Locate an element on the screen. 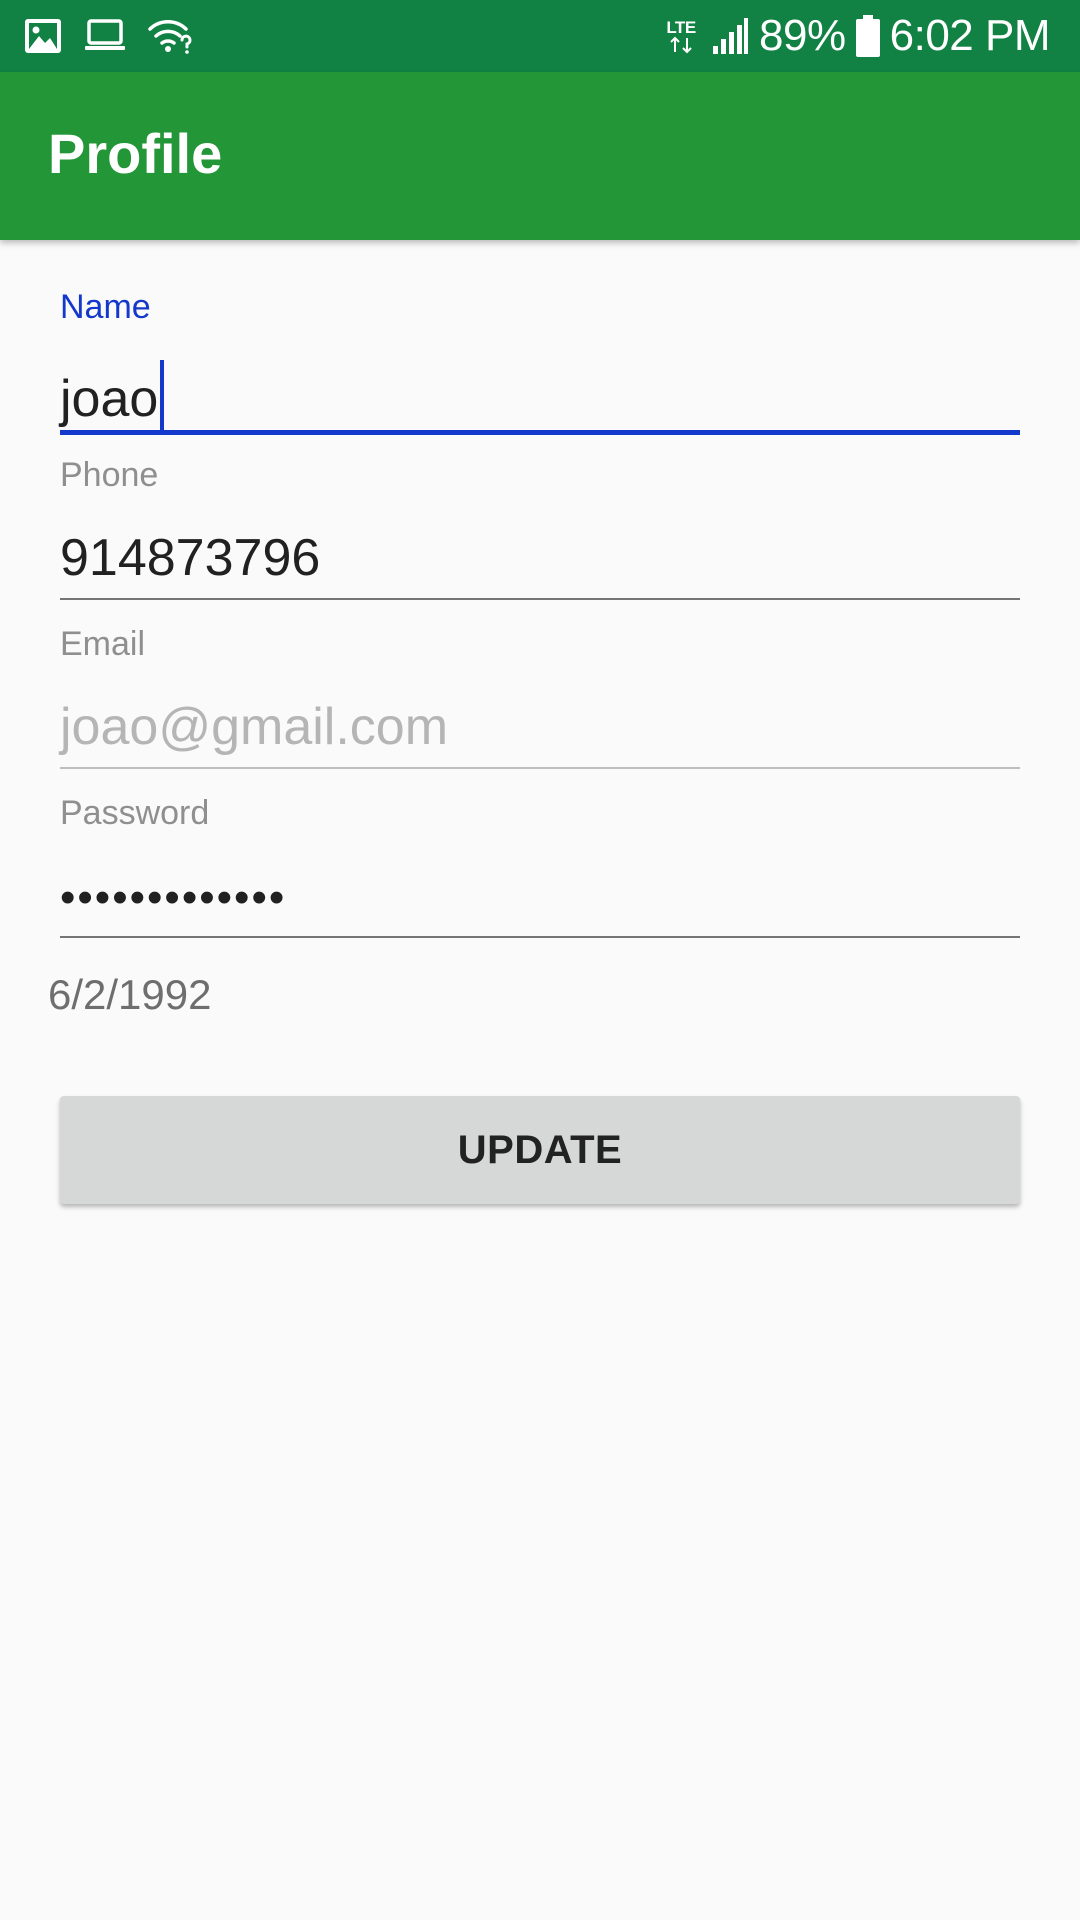  name-underline is located at coordinates (540, 432).